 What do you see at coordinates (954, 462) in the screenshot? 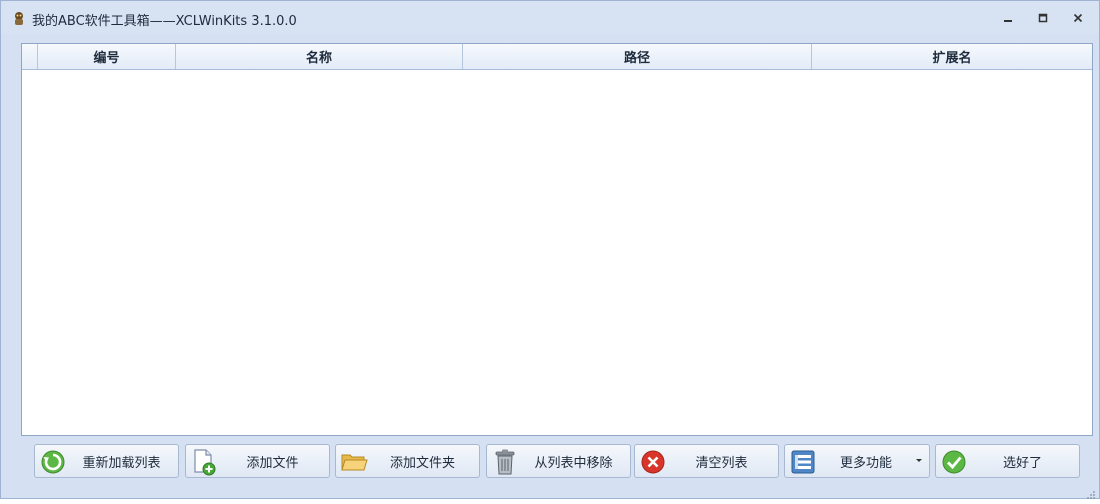
I see `check-icon` at bounding box center [954, 462].